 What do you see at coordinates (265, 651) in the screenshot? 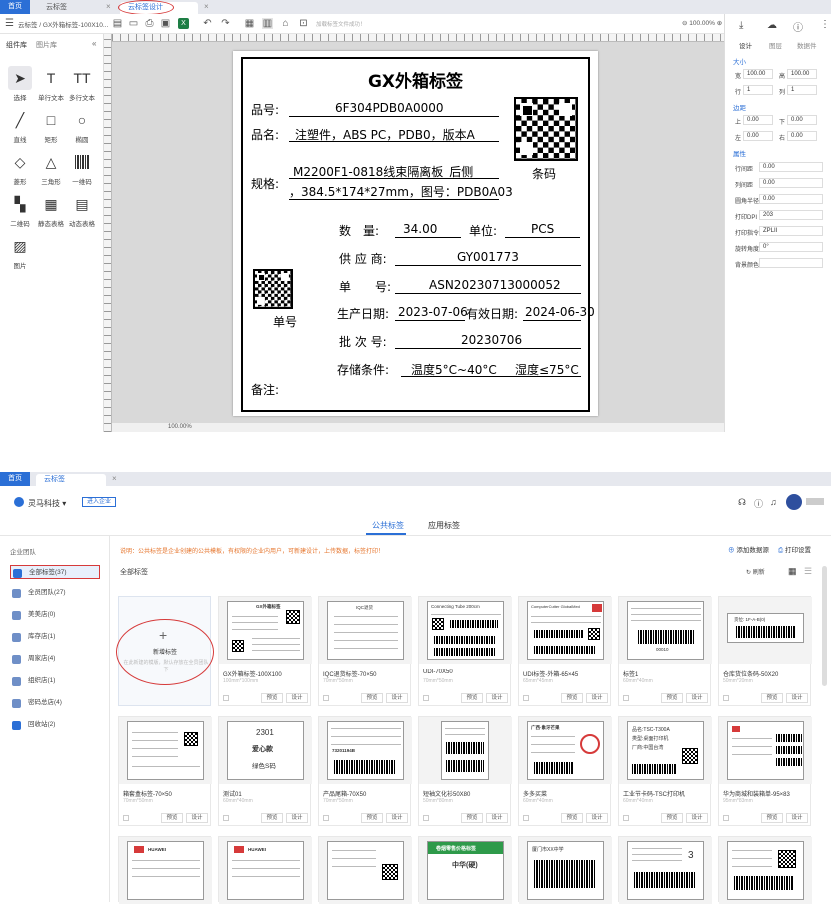
I see `label-card: GX外箱标签 GX外箱标签-100X100 100mm*100mm 预览 设计` at bounding box center [265, 651].